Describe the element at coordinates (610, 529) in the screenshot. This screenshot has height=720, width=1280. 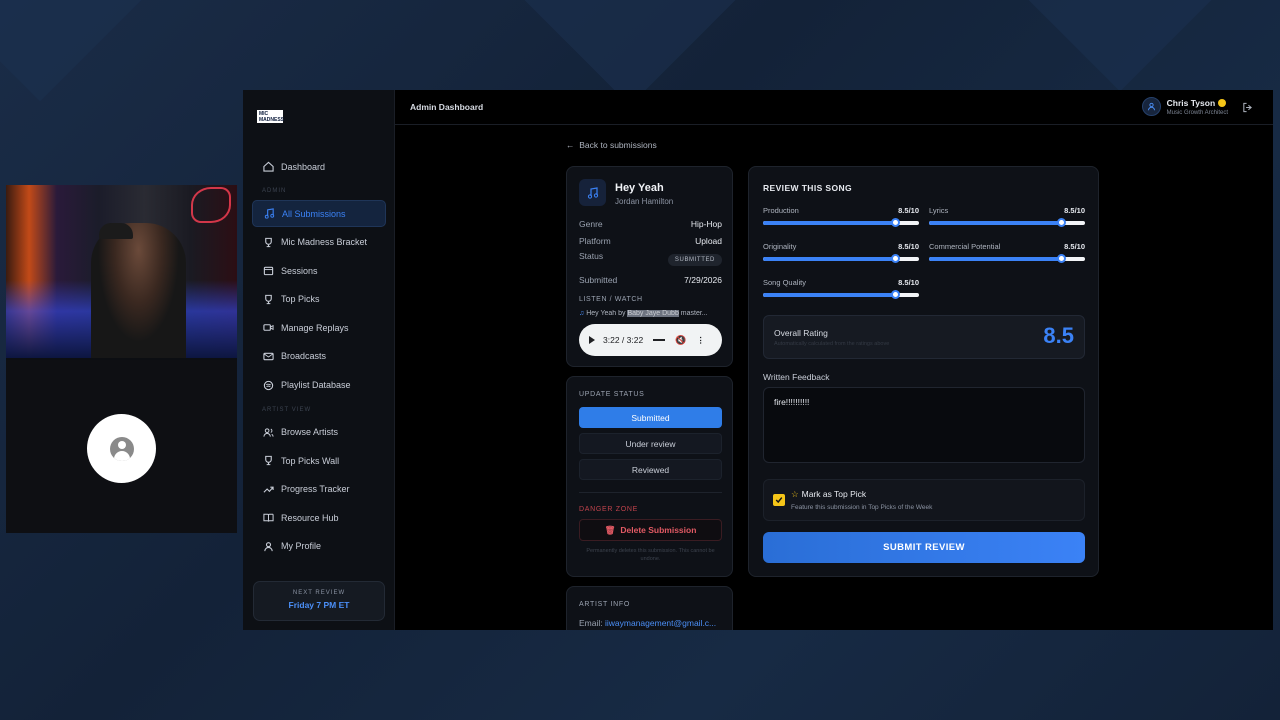
I see `trash-icon: 🗑` at that location.